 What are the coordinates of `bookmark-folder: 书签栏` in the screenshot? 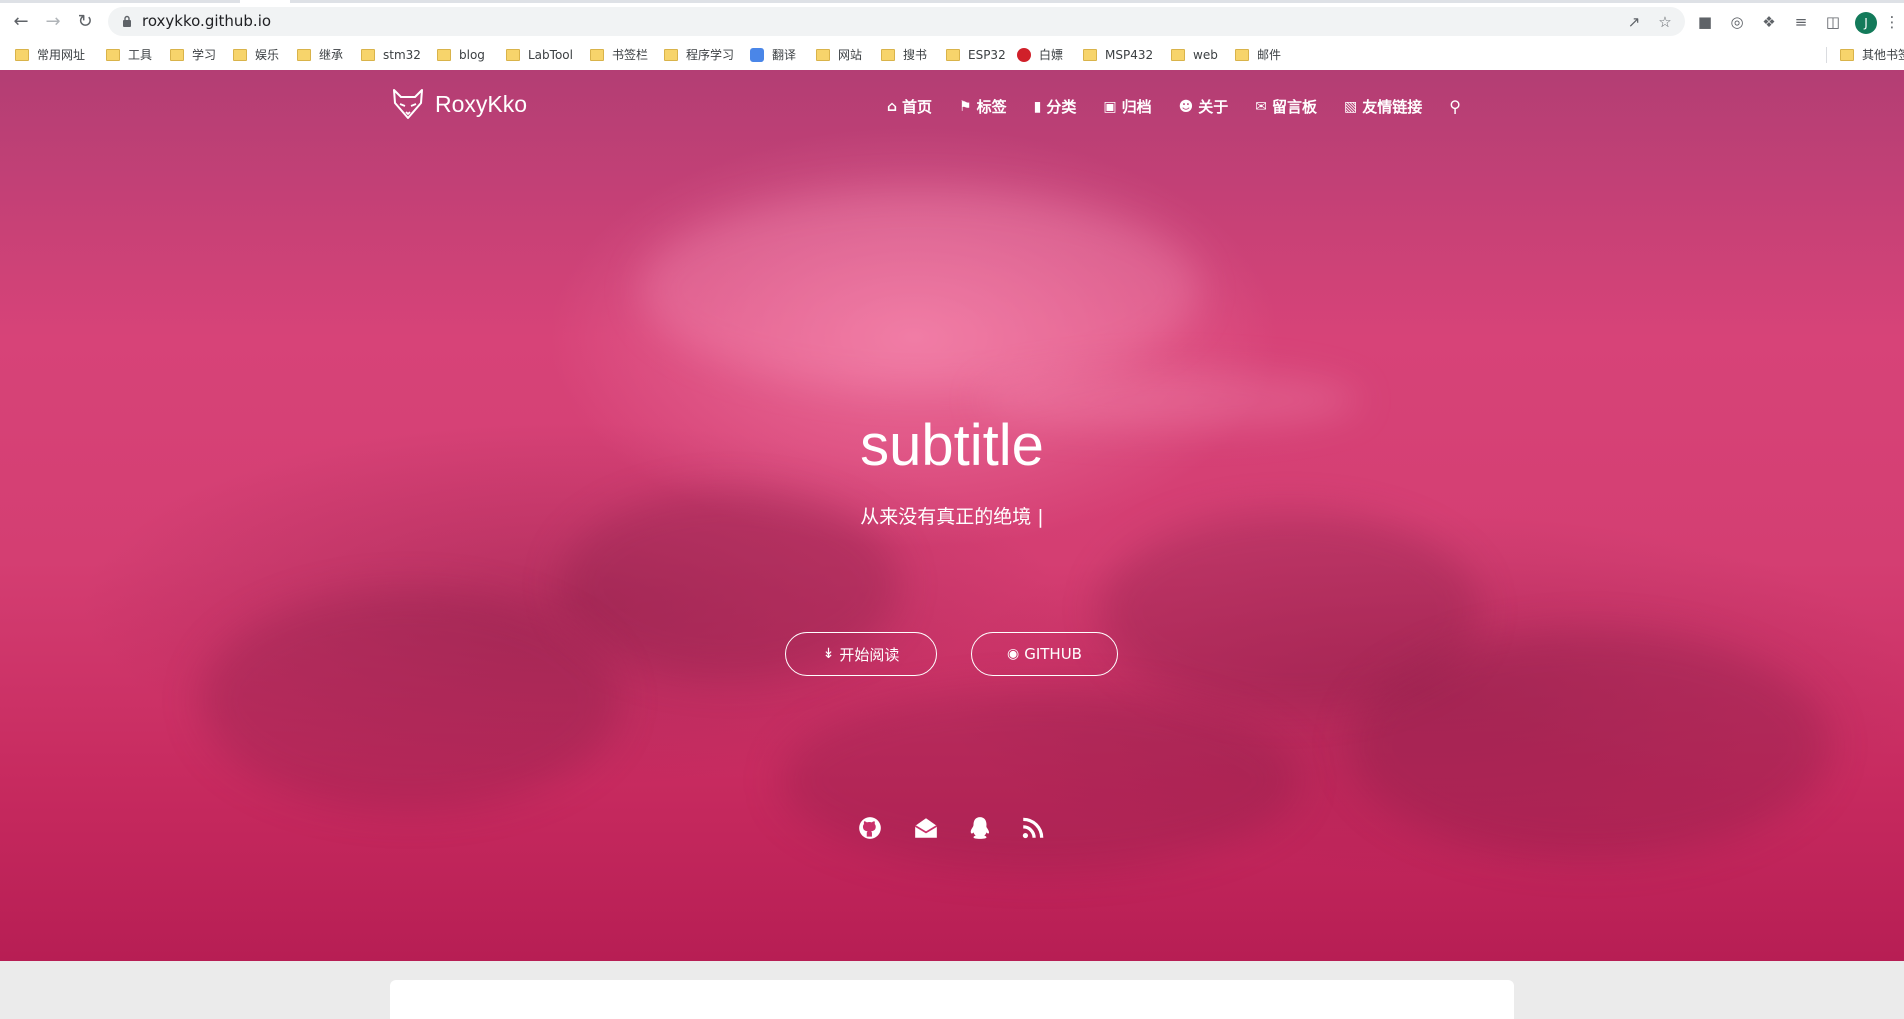 It's located at (619, 54).